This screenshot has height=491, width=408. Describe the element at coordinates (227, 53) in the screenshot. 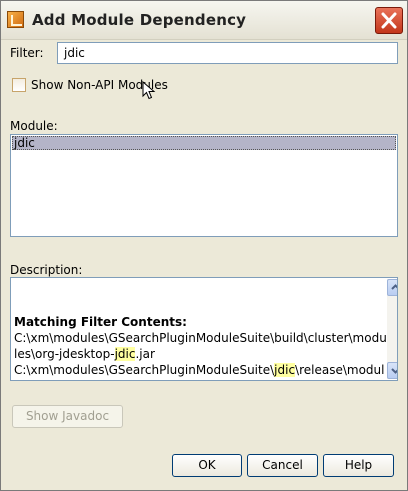

I see `filter-input: jdic` at that location.